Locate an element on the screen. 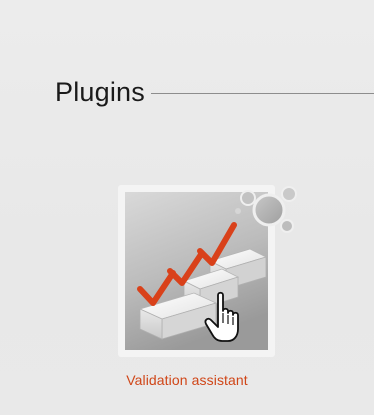 Image resolution: width=374 pixels, height=415 pixels. bubble-large is located at coordinates (269, 210).